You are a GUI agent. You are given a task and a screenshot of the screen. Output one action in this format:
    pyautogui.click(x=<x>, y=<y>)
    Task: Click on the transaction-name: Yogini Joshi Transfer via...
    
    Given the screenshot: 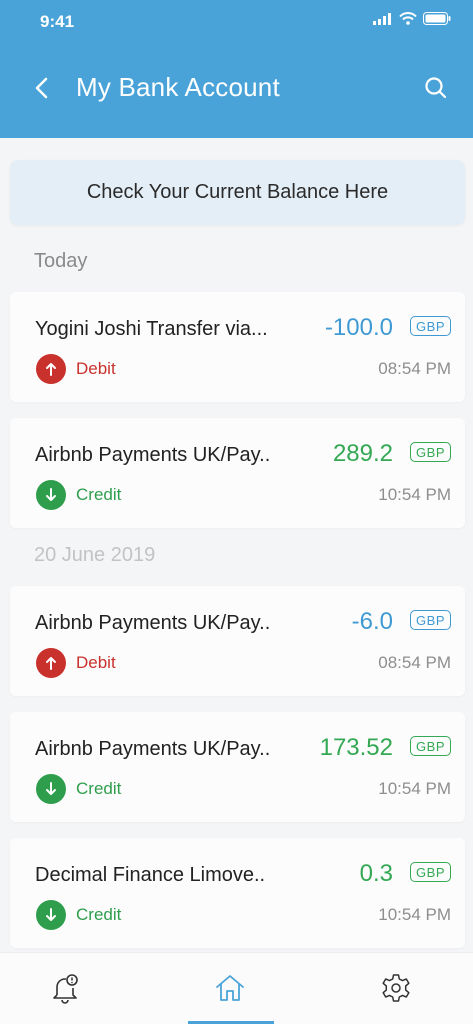 What is the action you would take?
    pyautogui.click(x=151, y=329)
    